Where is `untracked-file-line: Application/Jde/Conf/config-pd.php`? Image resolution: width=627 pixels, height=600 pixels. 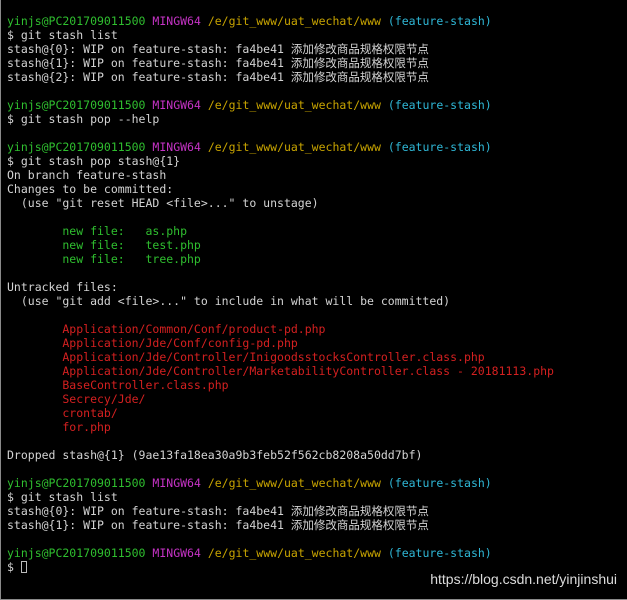 untracked-file-line: Application/Jde/Conf/config-pd.php is located at coordinates (280, 343).